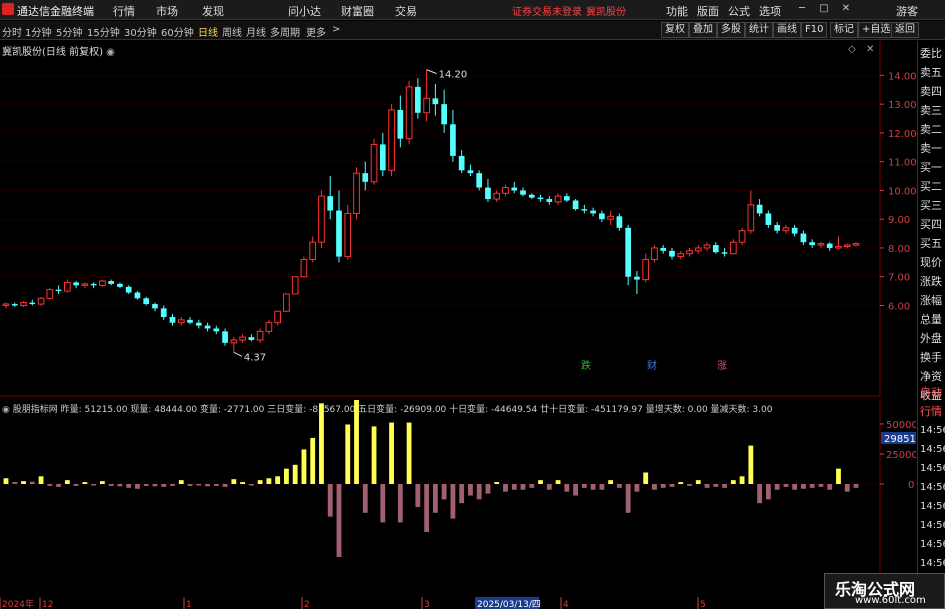 The height and width of the screenshot is (609, 945). What do you see at coordinates (731, 30) in the screenshot?
I see `multi-stock-button: 多股` at bounding box center [731, 30].